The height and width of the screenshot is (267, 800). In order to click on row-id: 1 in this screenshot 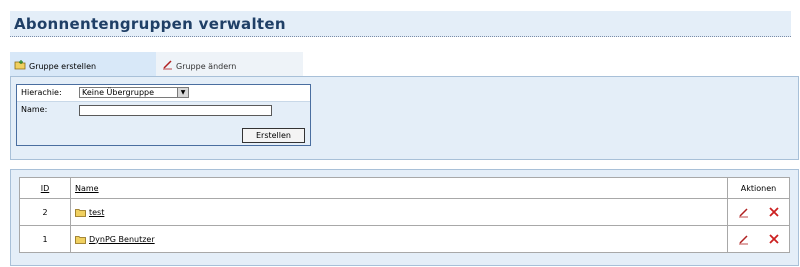, I will do `click(45, 239)`.